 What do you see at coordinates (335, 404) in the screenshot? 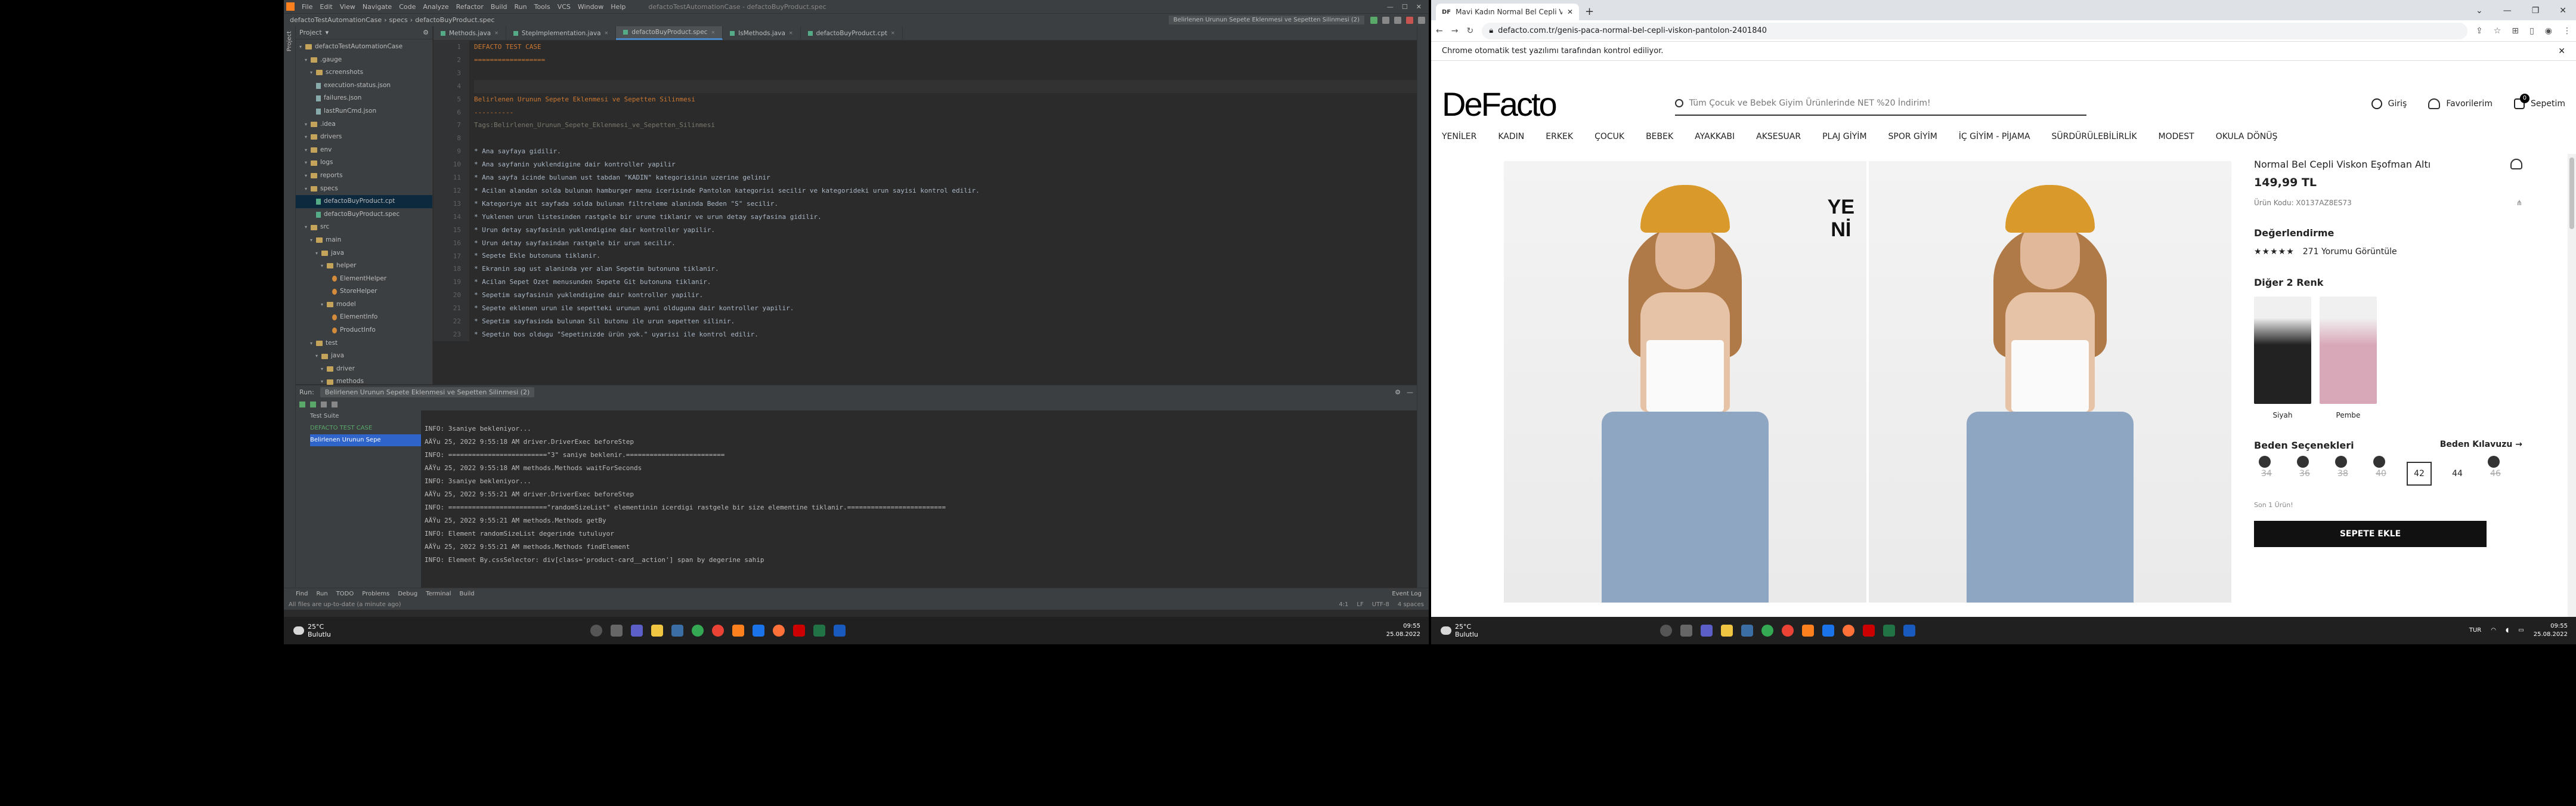
I see `expand-icon` at bounding box center [335, 404].